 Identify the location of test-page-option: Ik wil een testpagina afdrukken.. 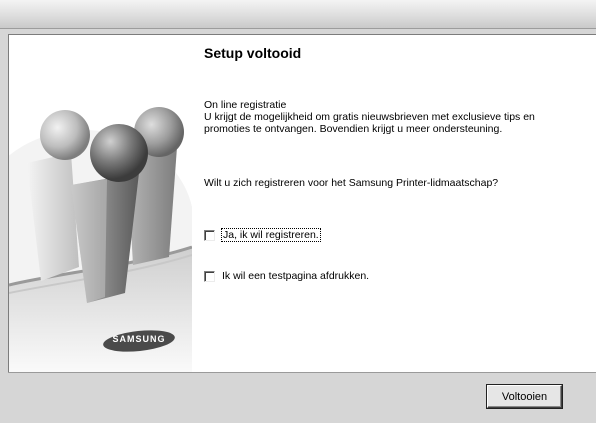
(286, 276).